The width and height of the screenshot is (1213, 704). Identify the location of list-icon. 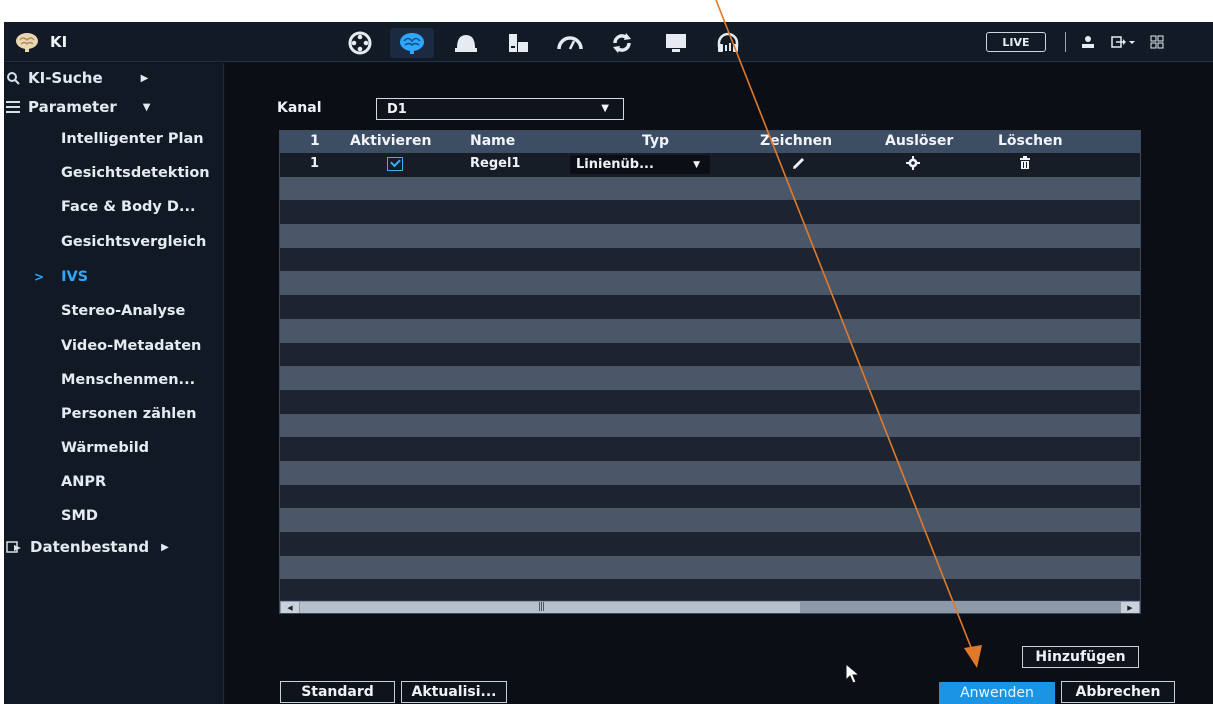
(13, 107).